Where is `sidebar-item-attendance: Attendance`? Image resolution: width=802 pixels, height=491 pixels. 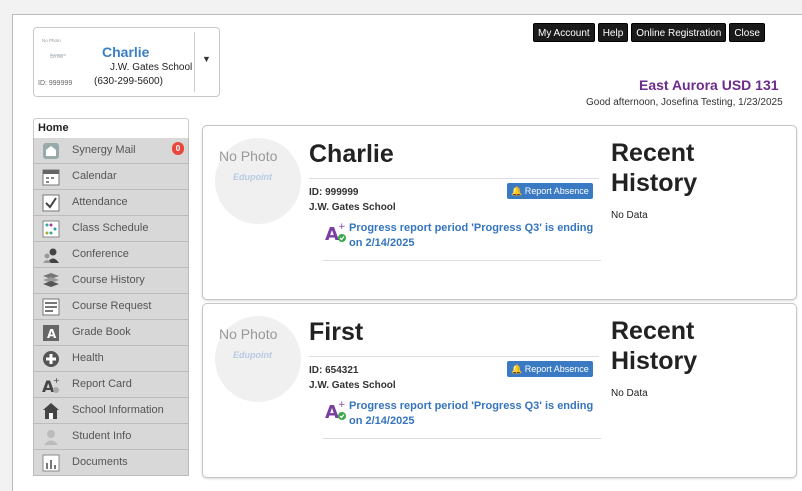
sidebar-item-attendance: Attendance is located at coordinates (111, 203).